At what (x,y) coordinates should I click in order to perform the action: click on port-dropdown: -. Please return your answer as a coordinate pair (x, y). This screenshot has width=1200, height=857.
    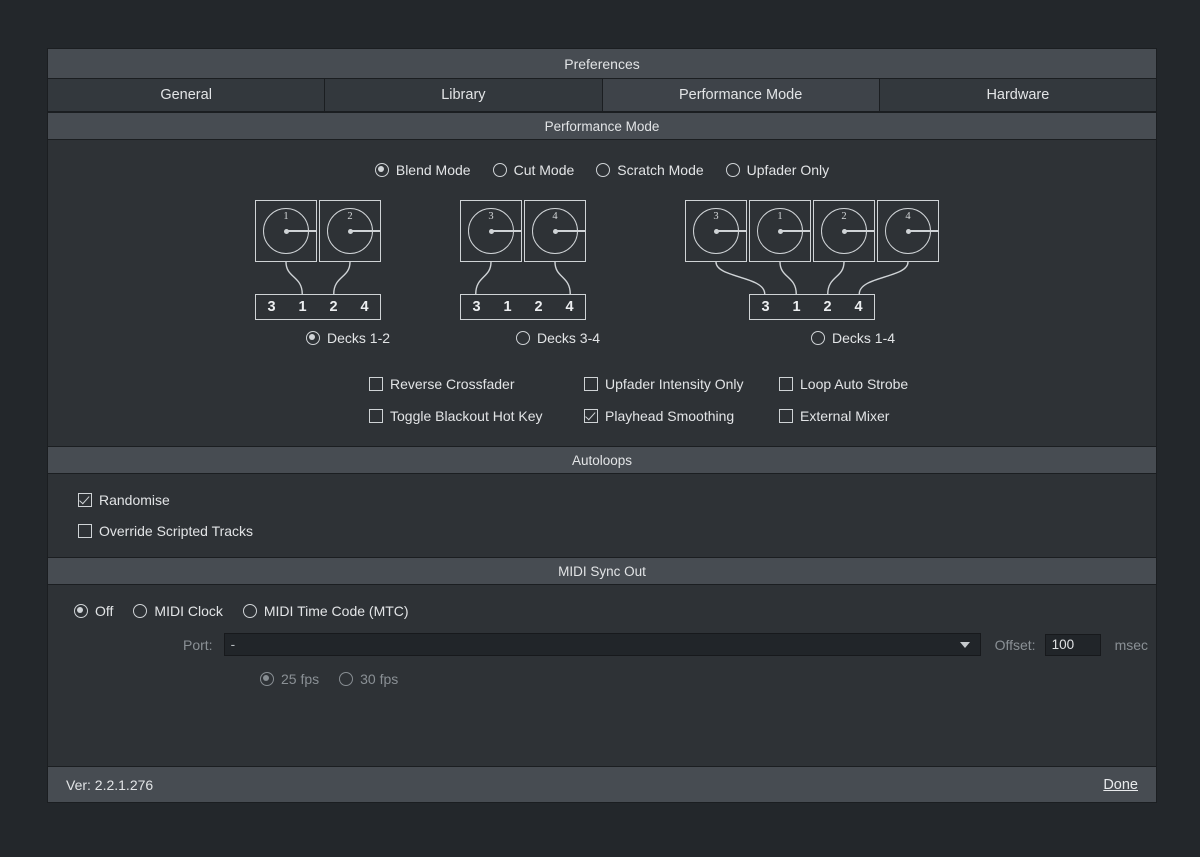
    Looking at the image, I should click on (602, 644).